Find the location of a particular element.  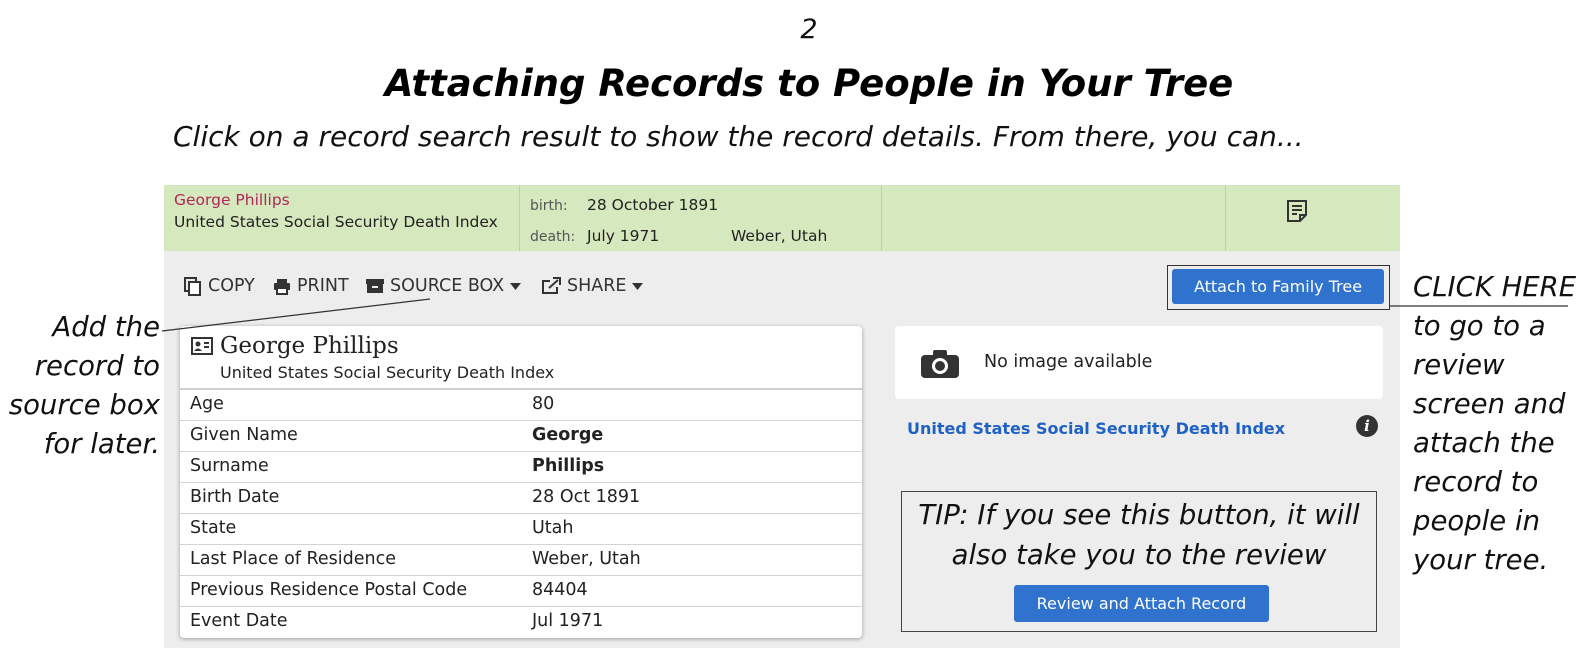

annotation-pointer-lines is located at coordinates (864, 315).